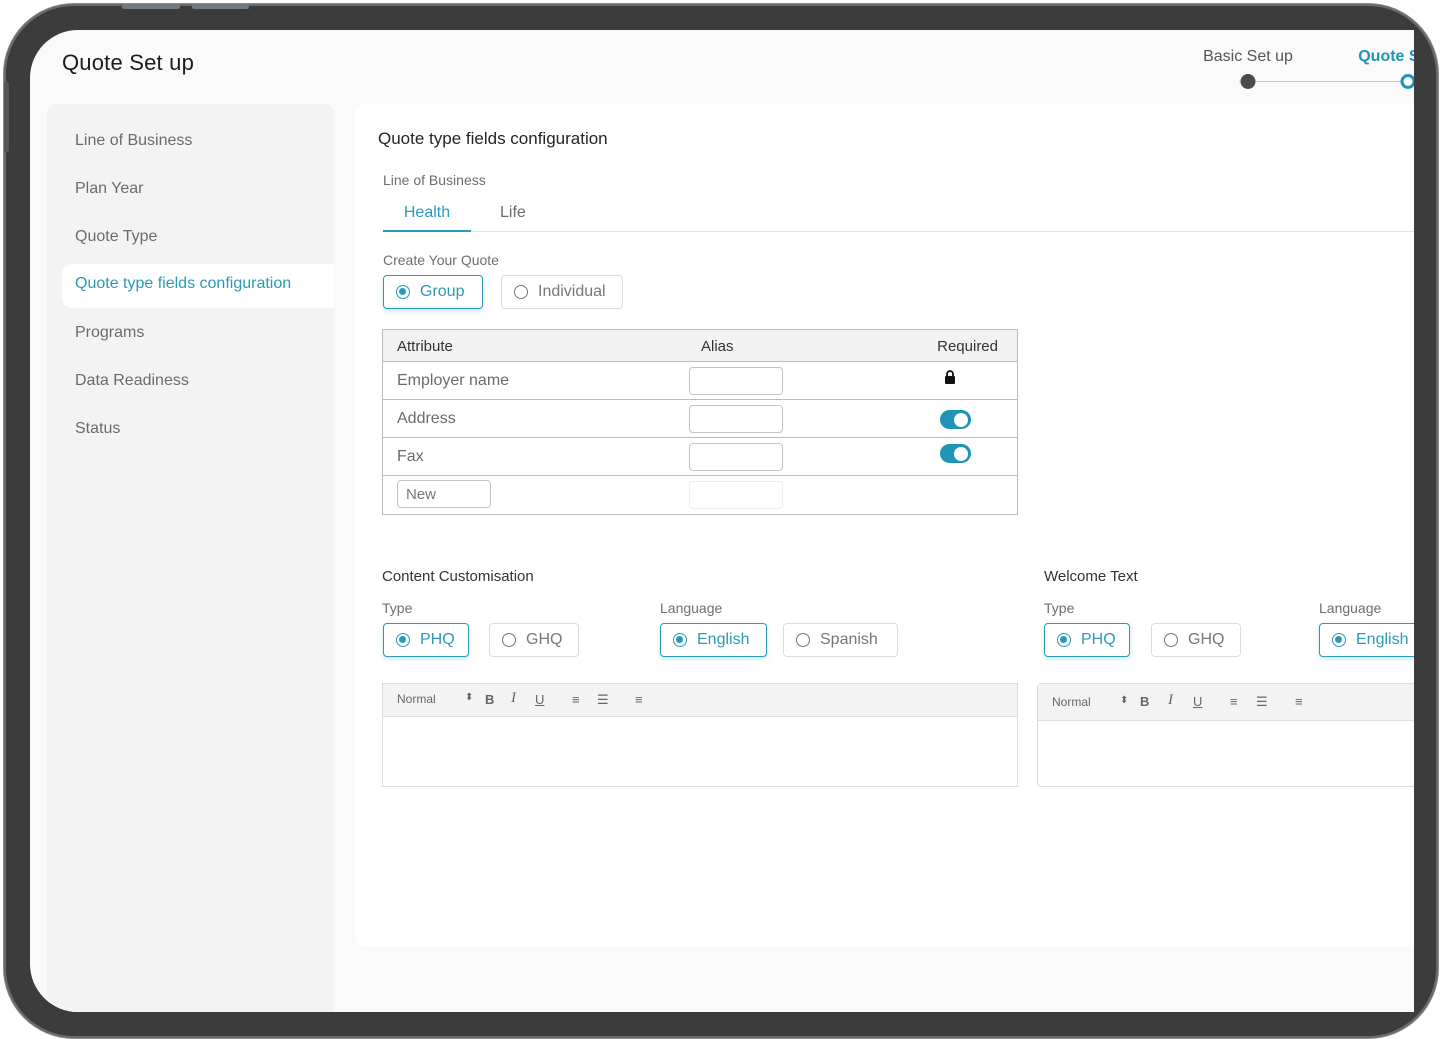 The width and height of the screenshot is (1440, 1039). Describe the element at coordinates (97, 429) in the screenshot. I see `sidebar-item-status: Status` at that location.